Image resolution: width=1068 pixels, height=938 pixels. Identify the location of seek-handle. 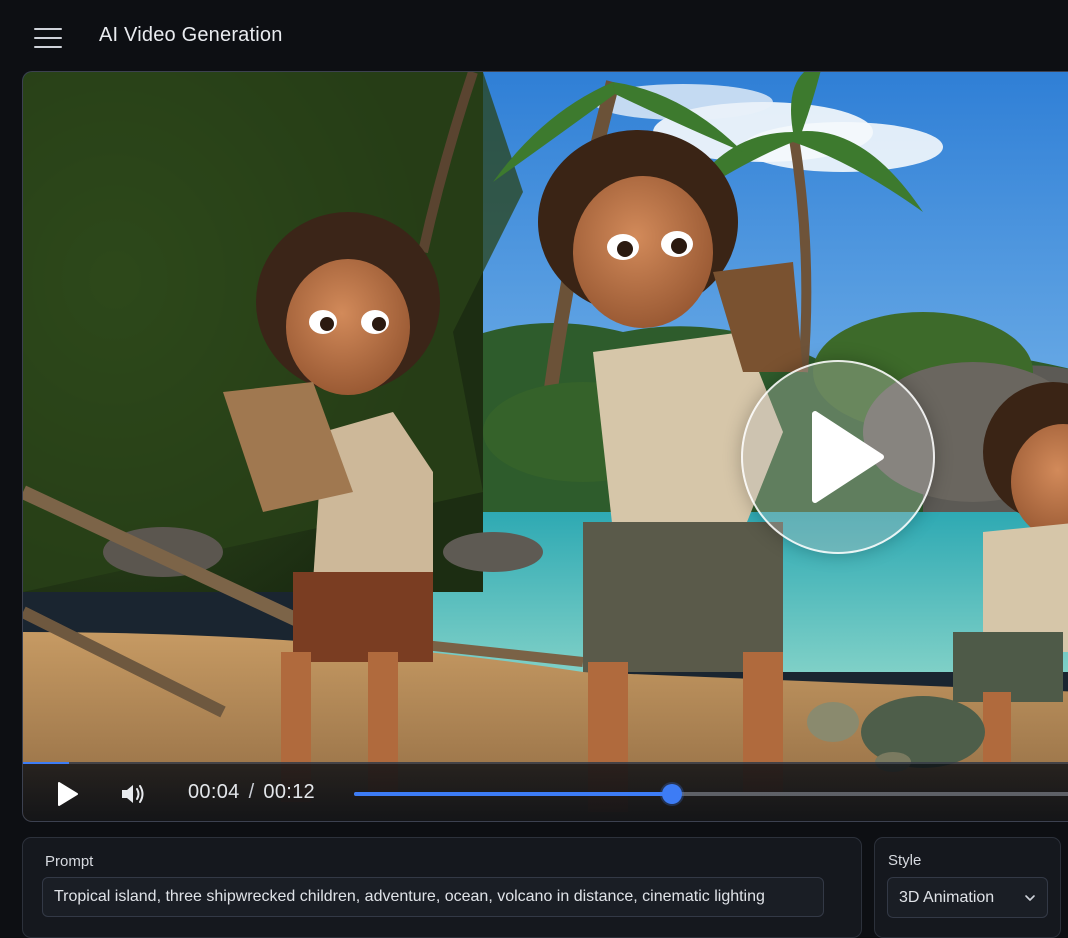
(672, 794).